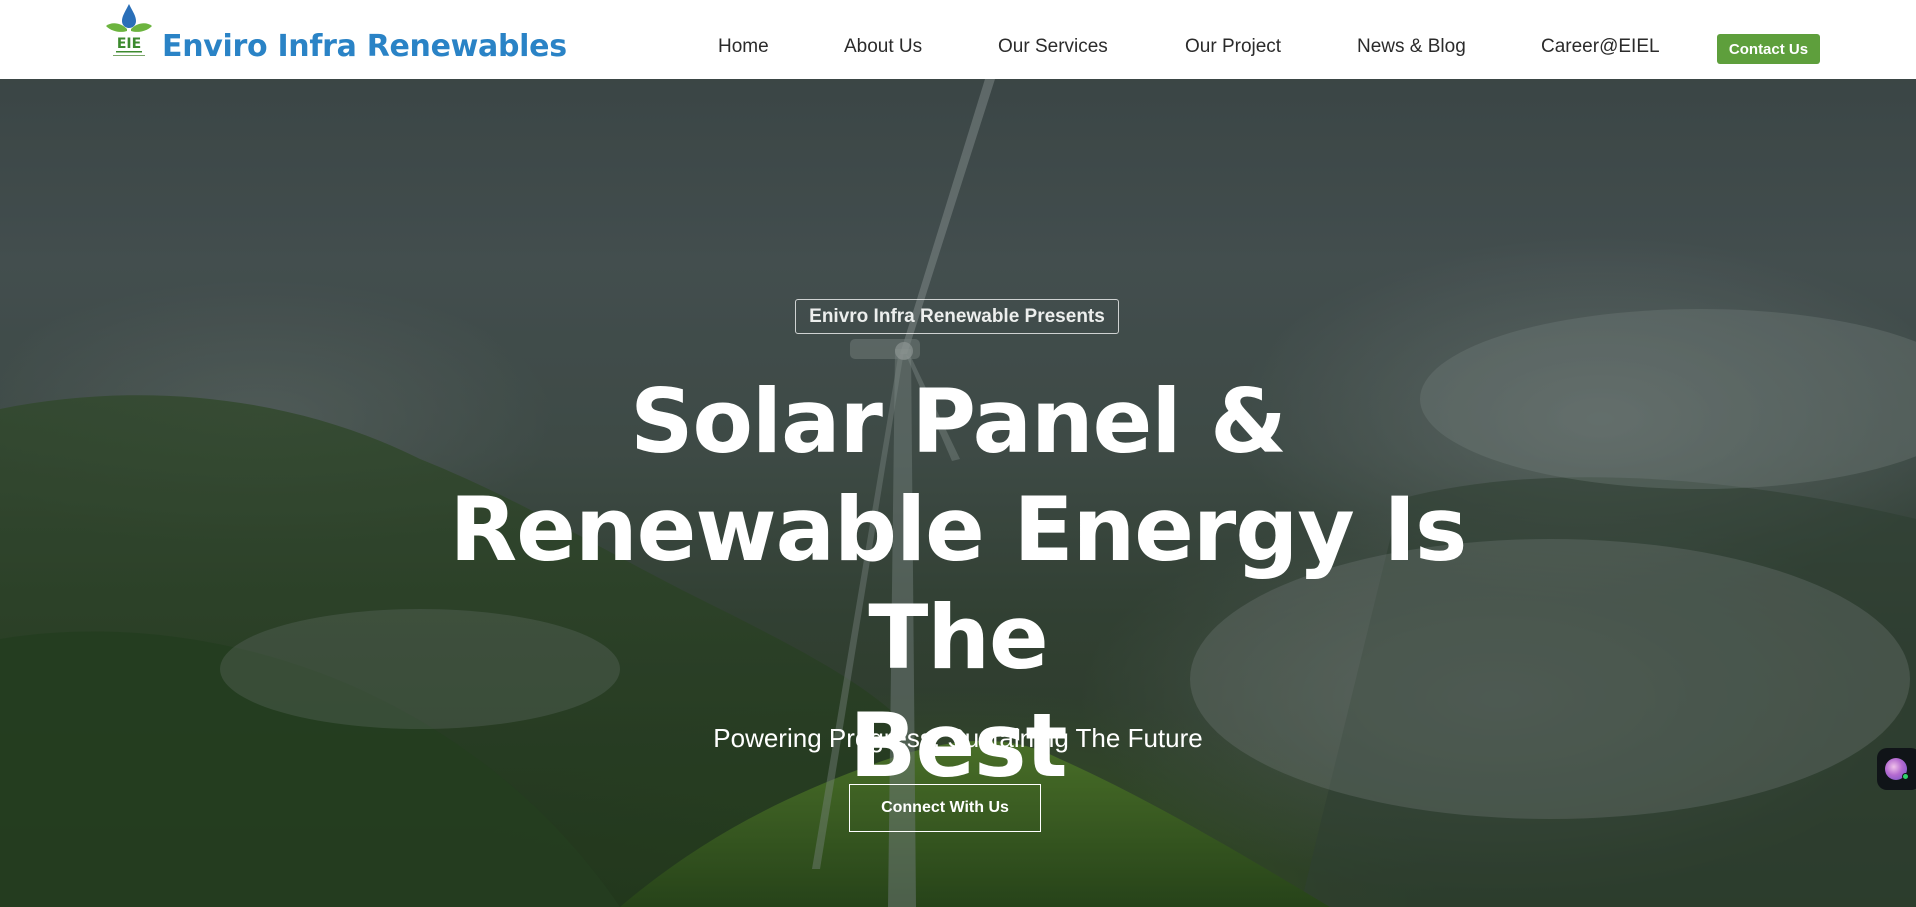  Describe the element at coordinates (743, 47) in the screenshot. I see `nav-home: Home` at that location.